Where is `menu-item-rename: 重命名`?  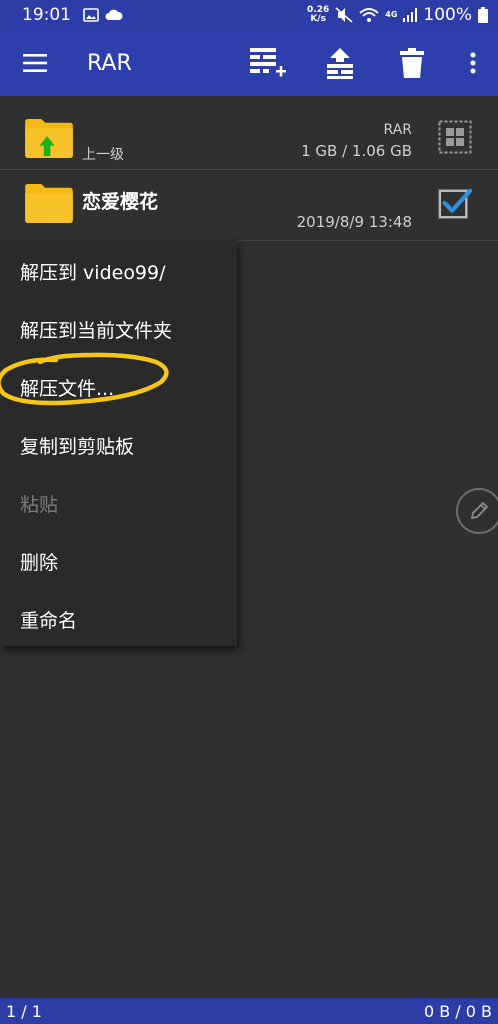
menu-item-rename: 重命名 is located at coordinates (118, 619).